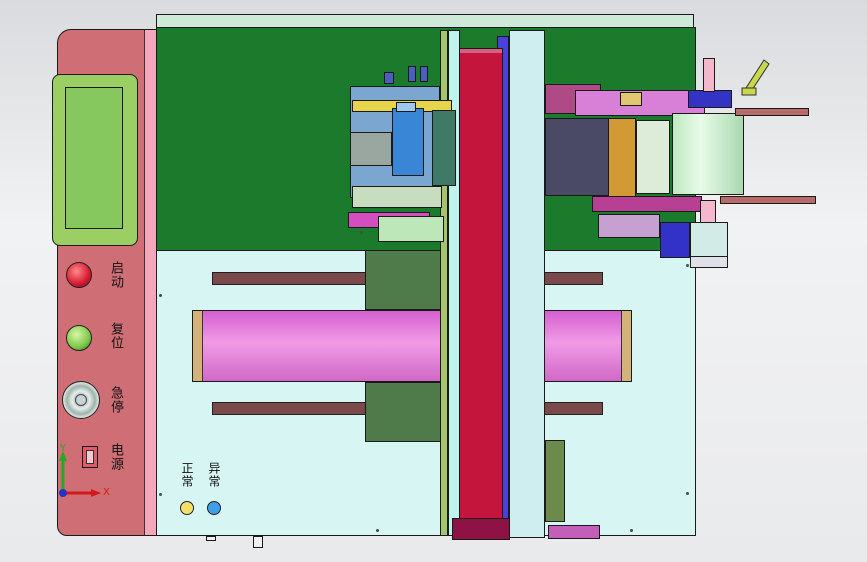 The image size is (867, 562). Describe the element at coordinates (292, 278) in the screenshot. I see `linear-rail-top-left` at that location.